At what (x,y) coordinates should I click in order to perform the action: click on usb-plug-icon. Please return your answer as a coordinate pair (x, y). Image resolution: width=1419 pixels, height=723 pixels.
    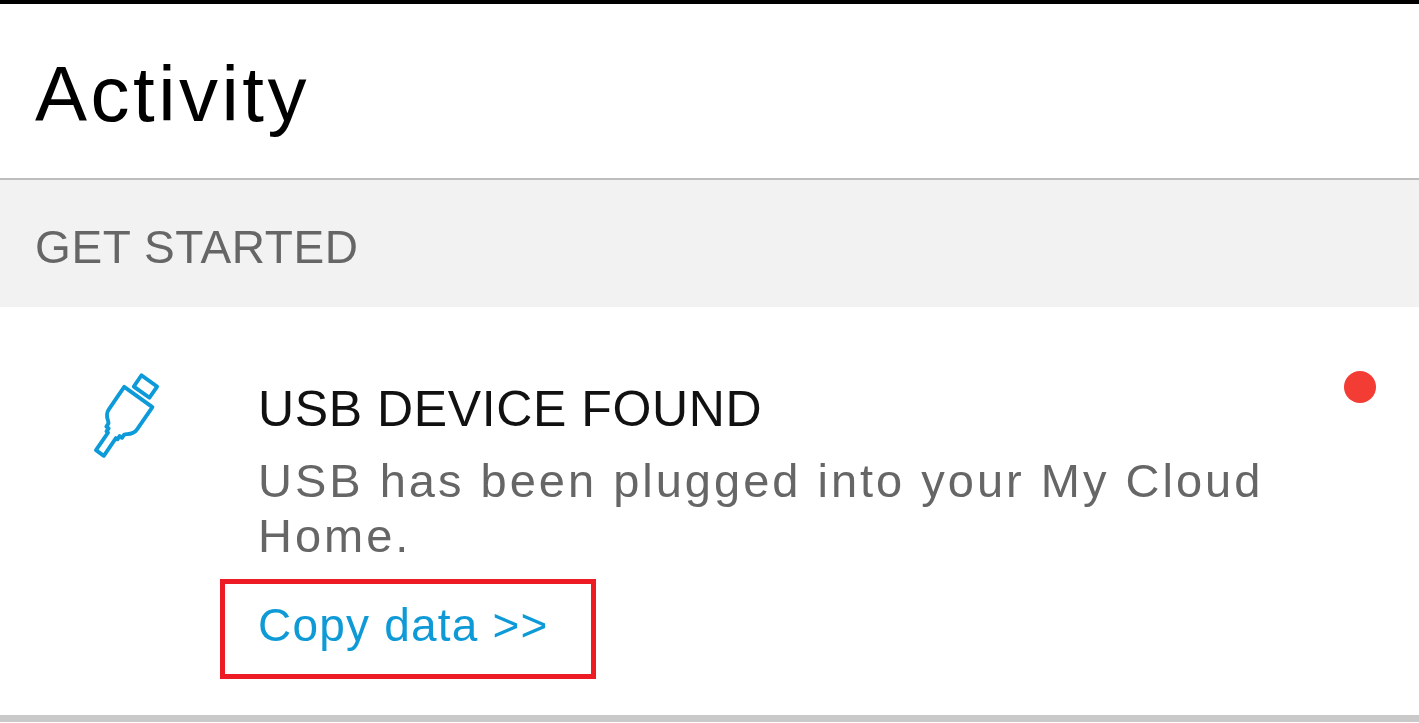
    Looking at the image, I should click on (126, 415).